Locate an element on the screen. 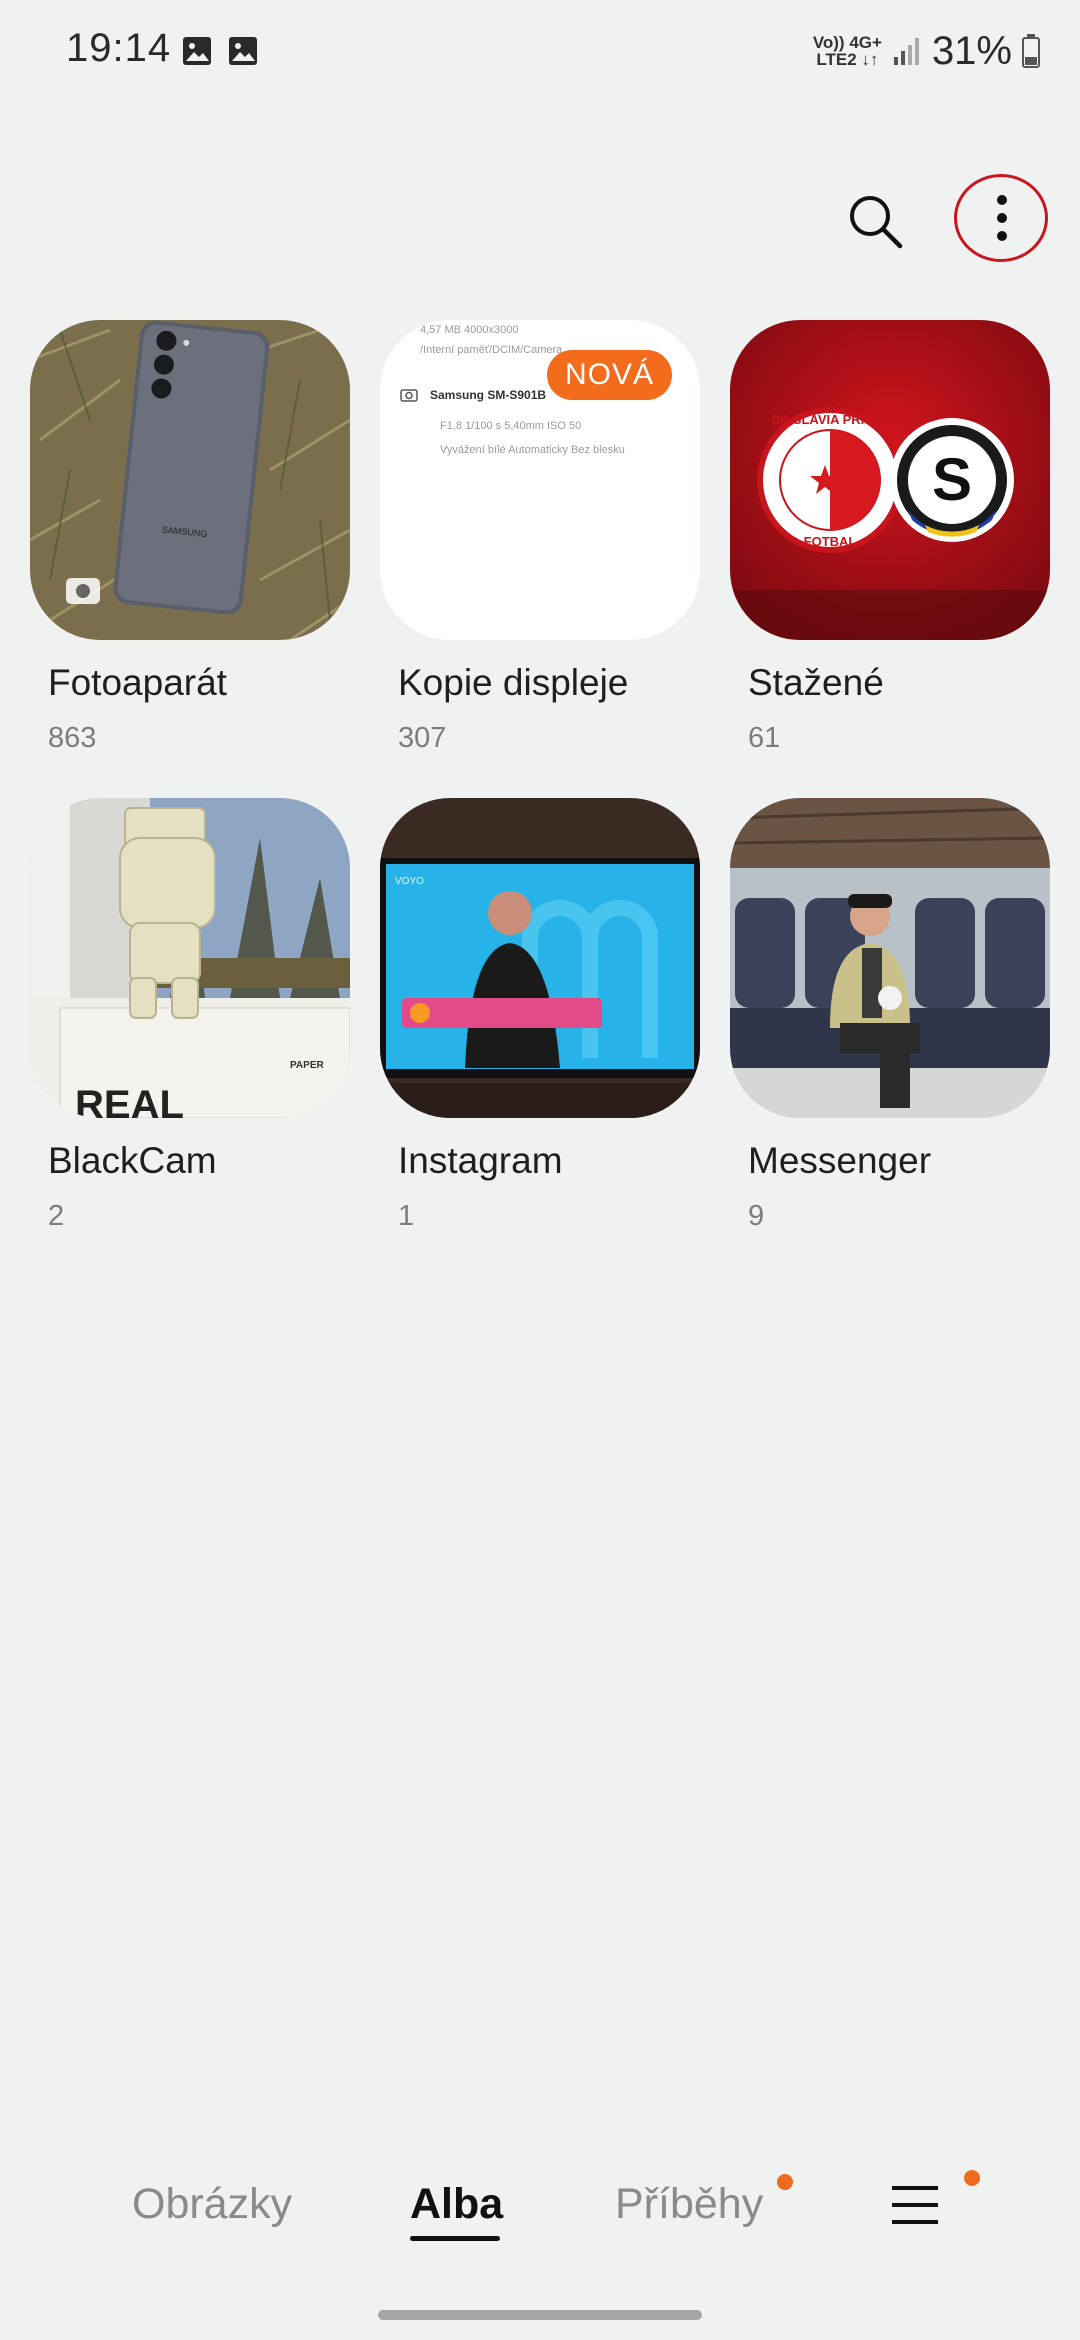 This screenshot has width=1080, height=2340. tv-screen-photo: VOYO is located at coordinates (540, 958).